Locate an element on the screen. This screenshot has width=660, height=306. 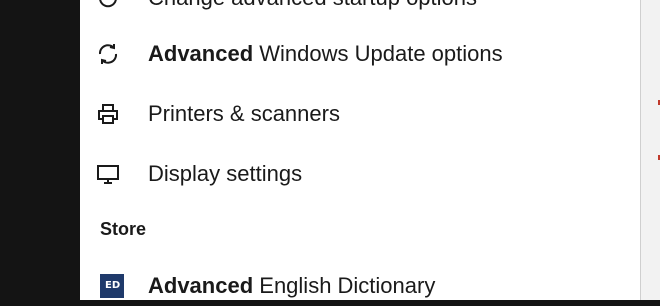
result-label-rest: English Dictionary is located at coordinates (344, 285).